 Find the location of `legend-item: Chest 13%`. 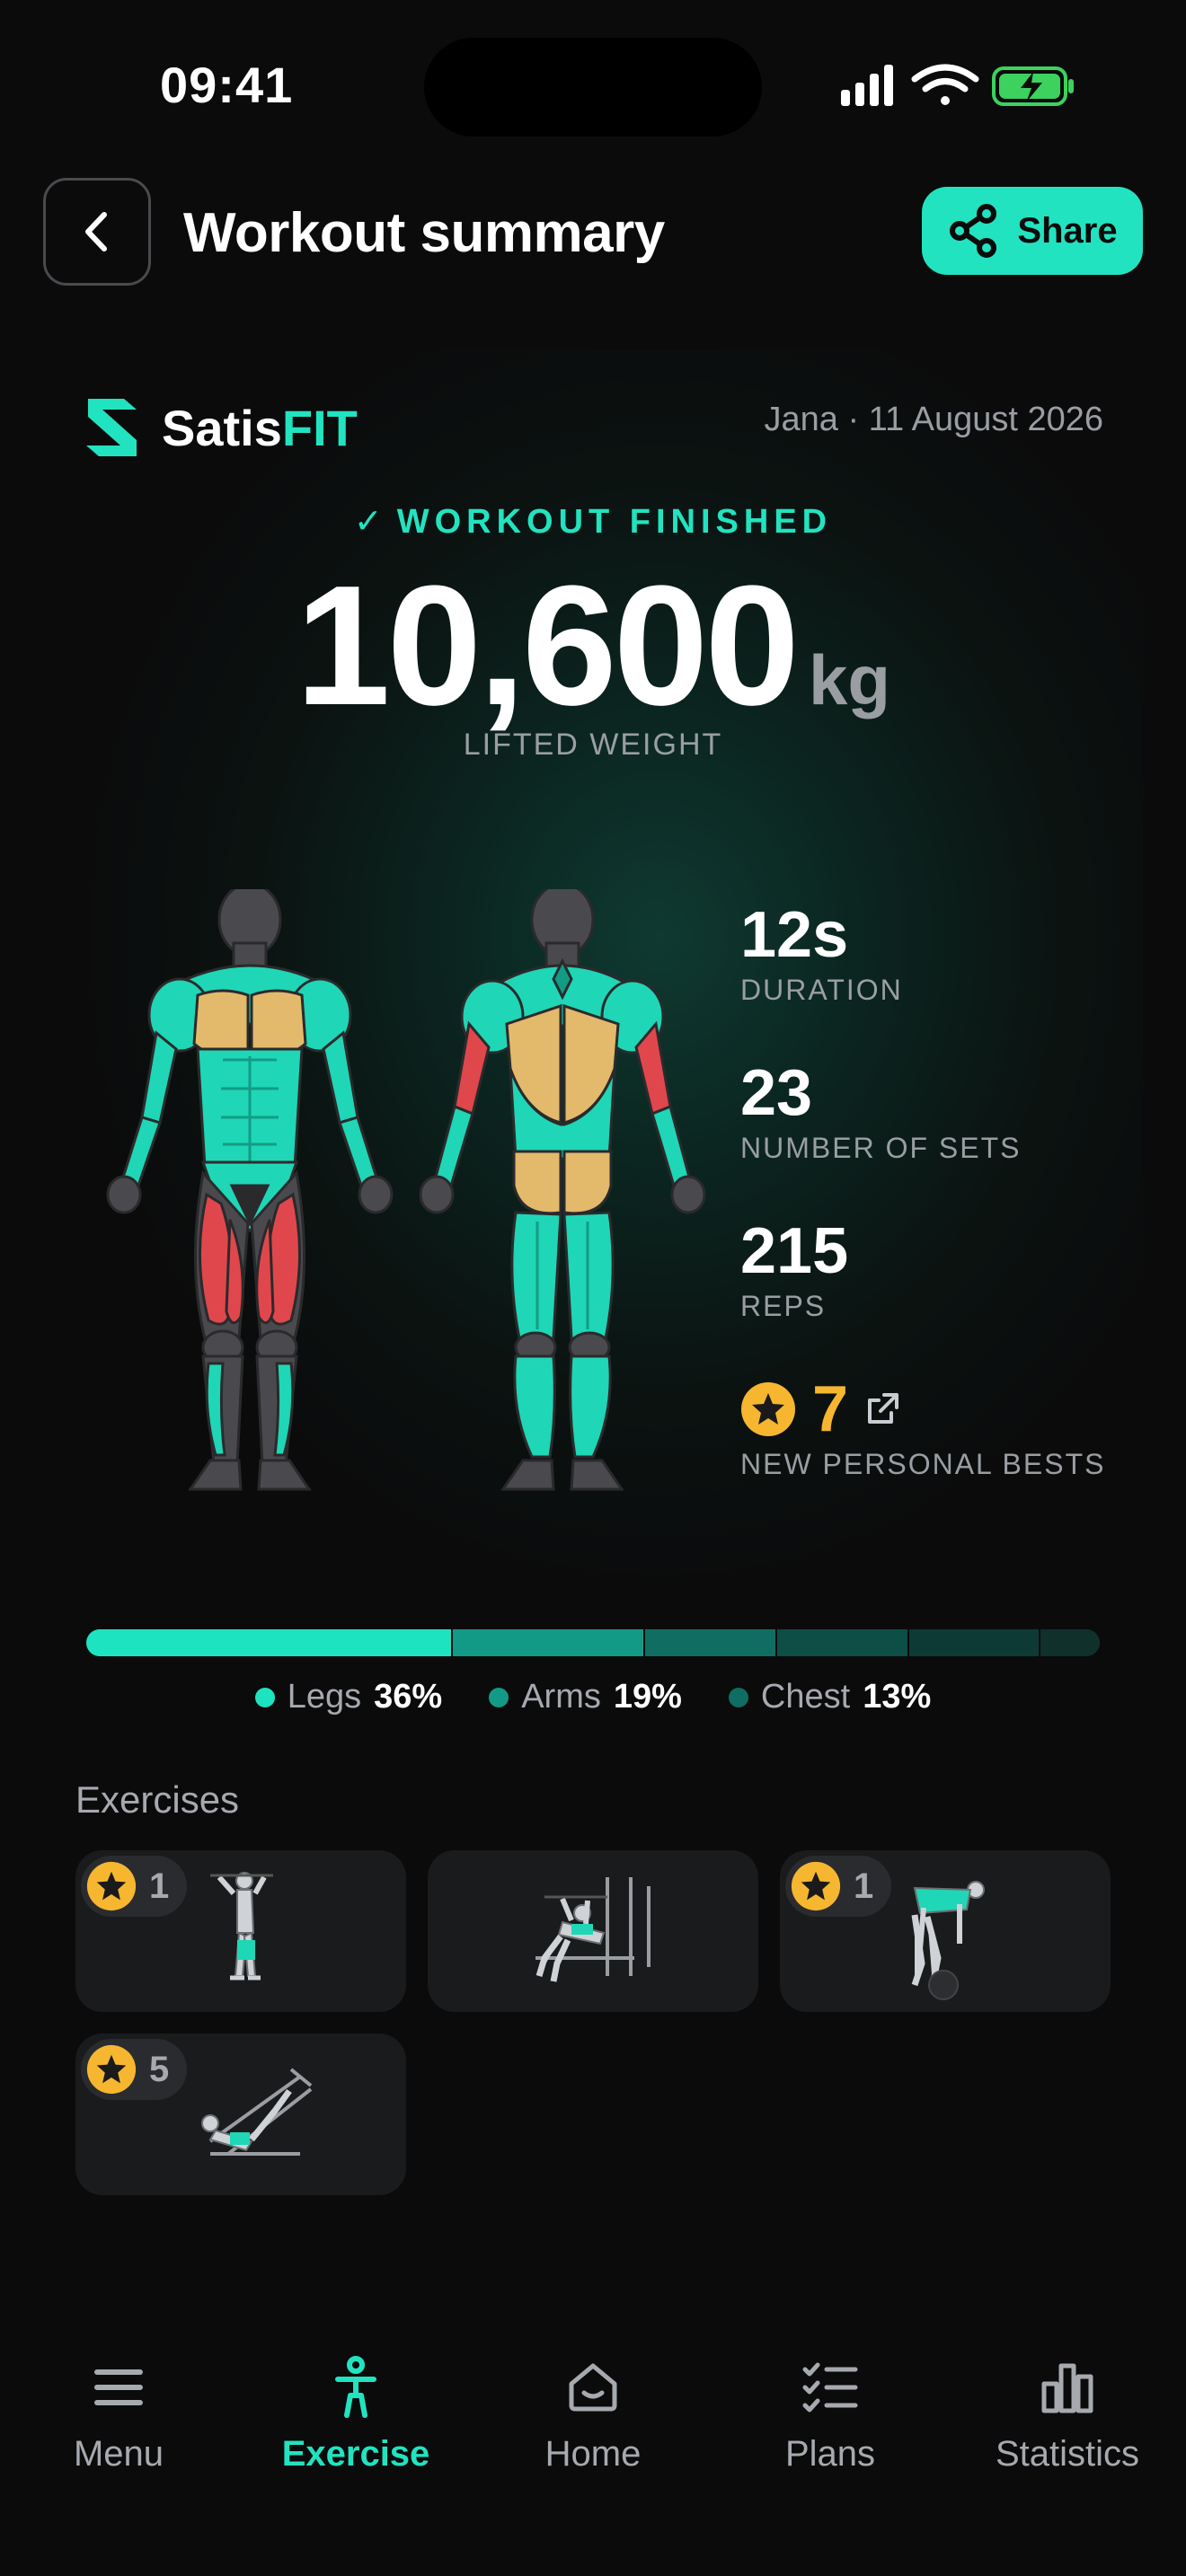

legend-item: Chest 13% is located at coordinates (830, 1697).